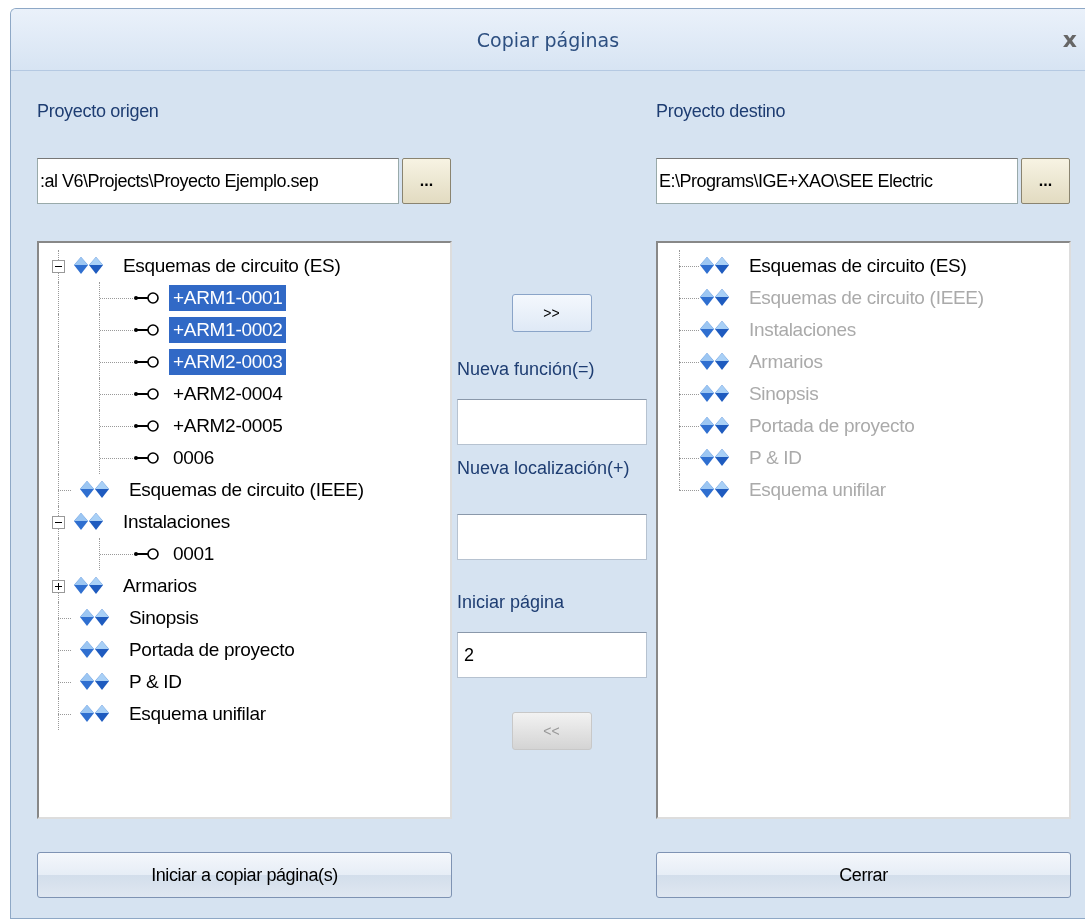 The width and height of the screenshot is (1085, 919). What do you see at coordinates (246, 490) in the screenshot?
I see `tree-item: Esquemas de circuito (IEEE)` at bounding box center [246, 490].